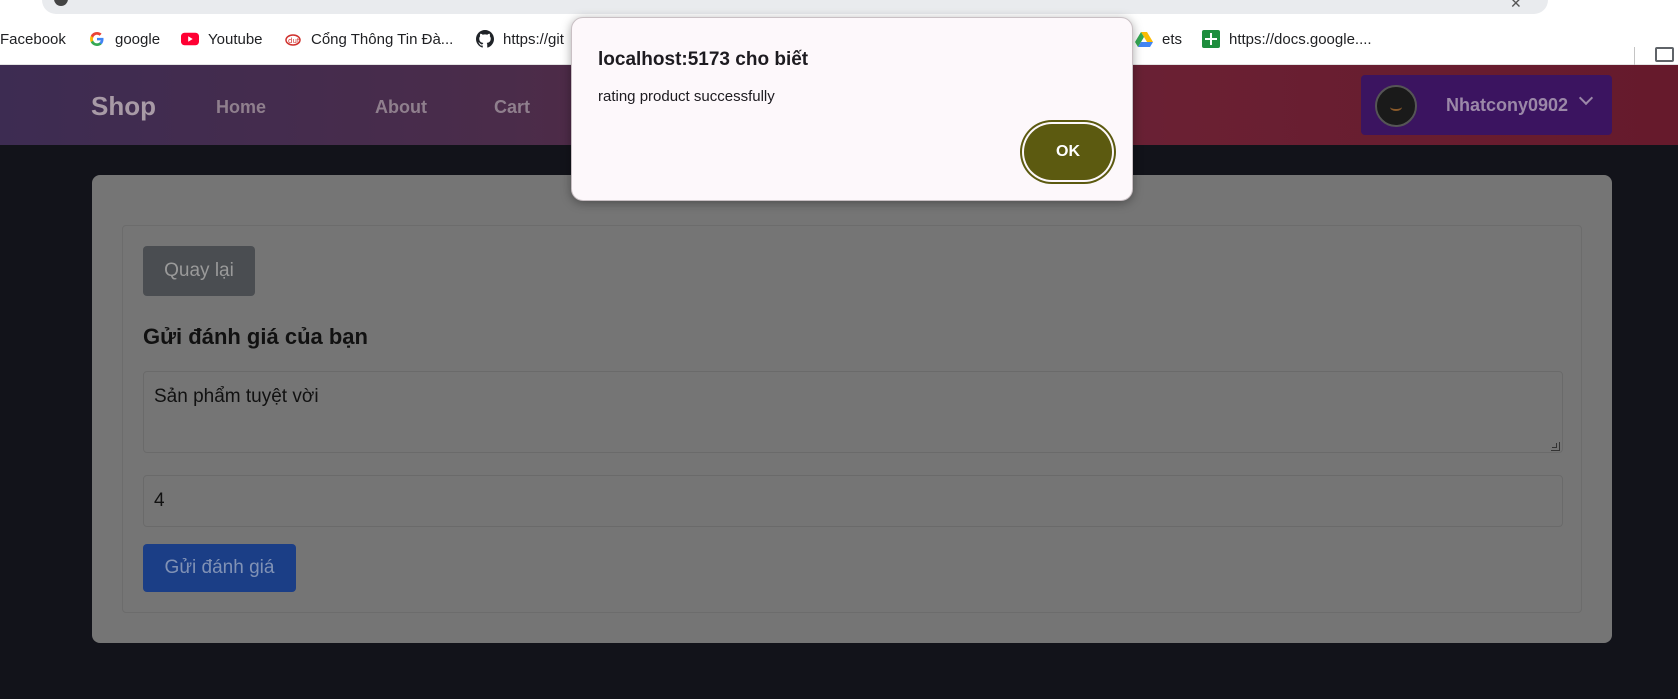  I want to click on bookmark-facebook: Facebook, so click(33, 39).